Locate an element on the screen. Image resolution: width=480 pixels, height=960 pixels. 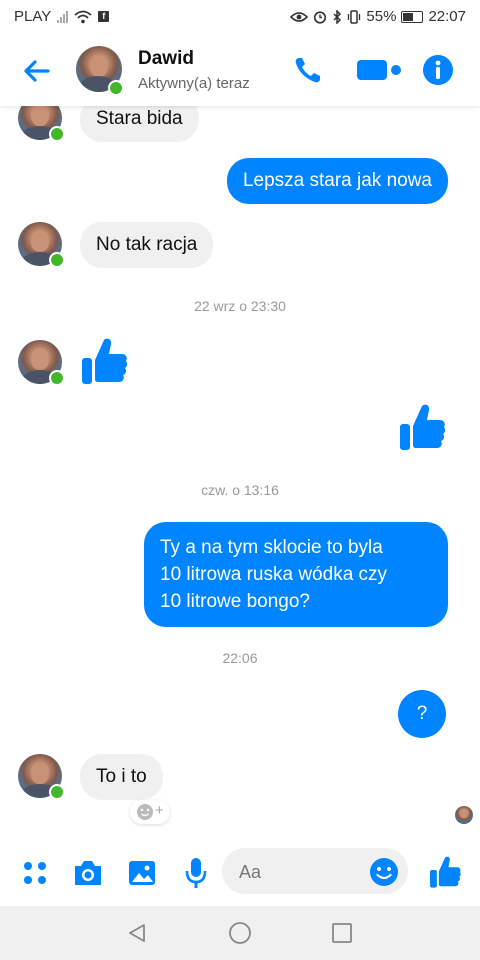
outgoing-message: Lepsza stara jak nowa is located at coordinates (337, 181).